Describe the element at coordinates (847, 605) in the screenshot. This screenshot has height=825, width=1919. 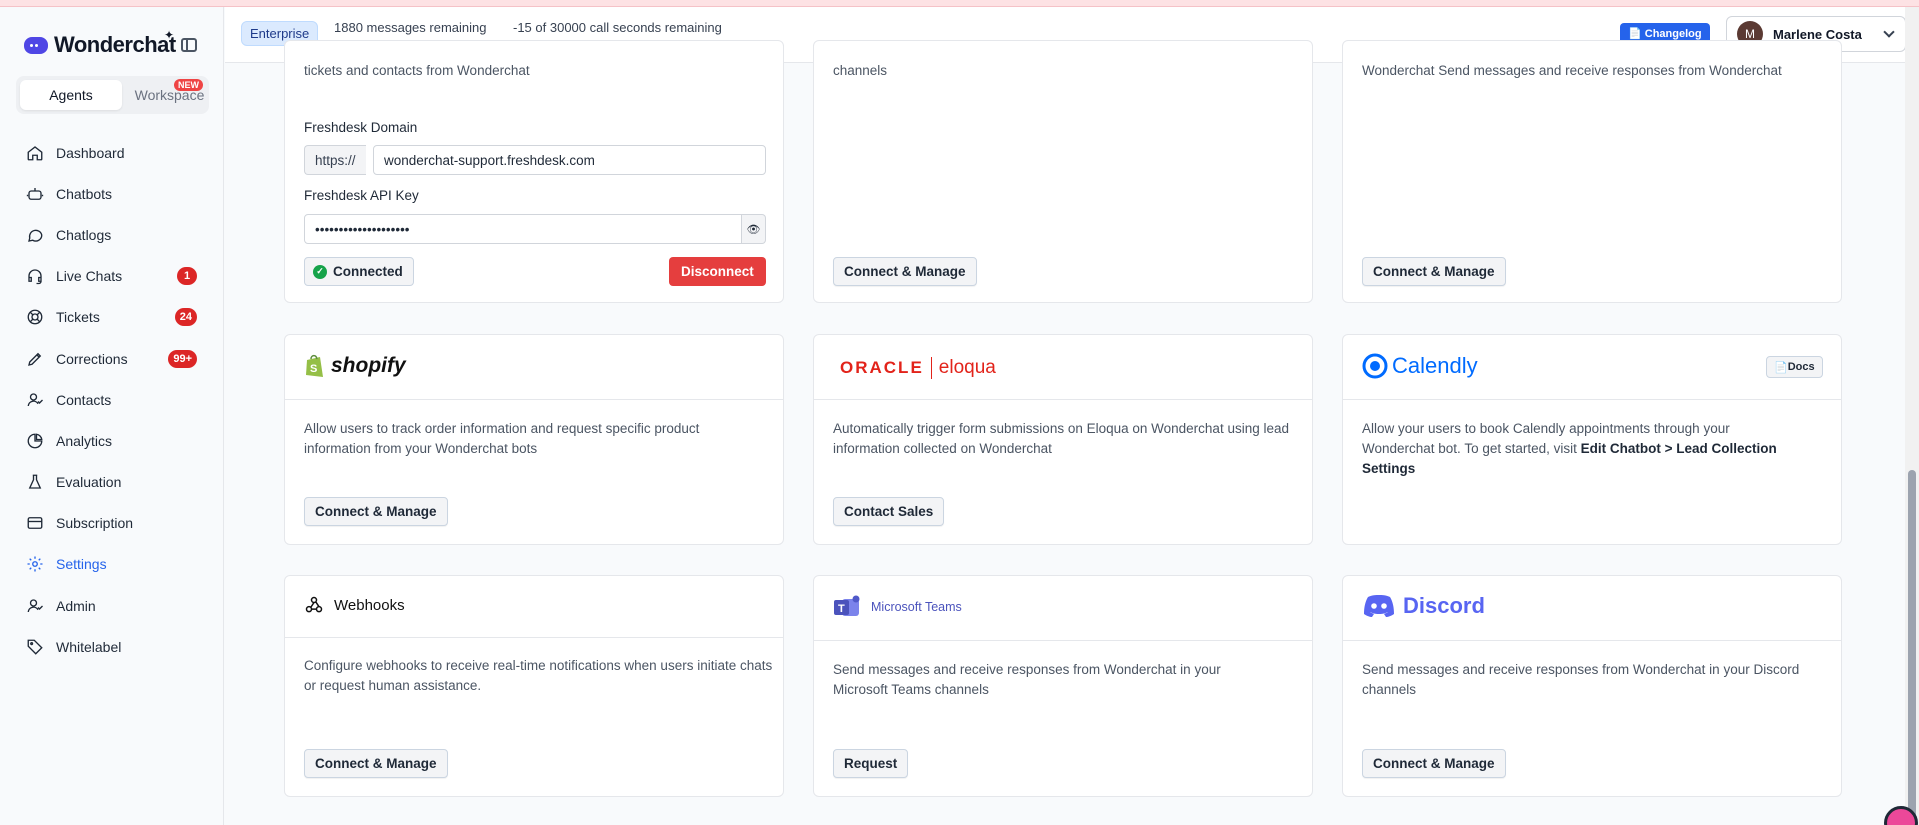
I see `teams-icon: T` at that location.